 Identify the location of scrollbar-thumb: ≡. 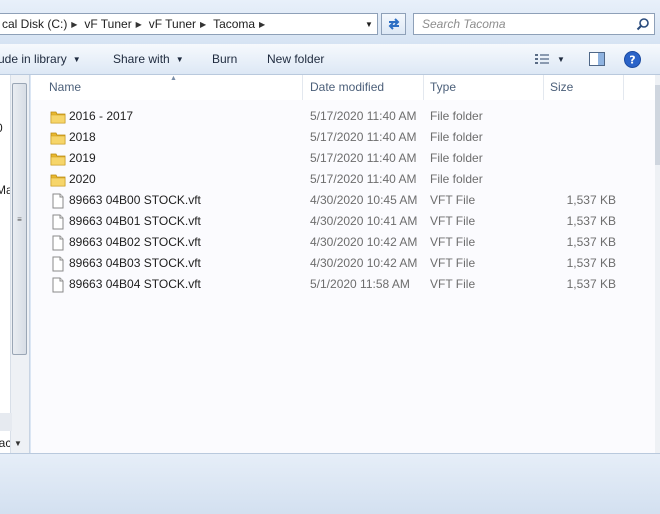
(19, 219).